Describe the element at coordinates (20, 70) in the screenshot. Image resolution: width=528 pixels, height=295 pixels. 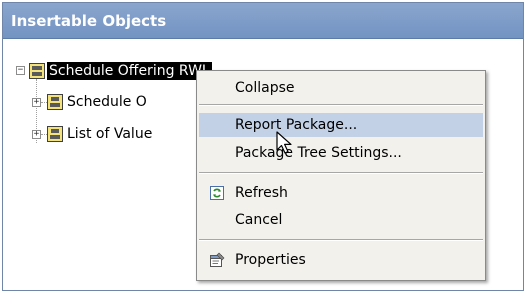
I see `collapse-expander-icon: −` at that location.